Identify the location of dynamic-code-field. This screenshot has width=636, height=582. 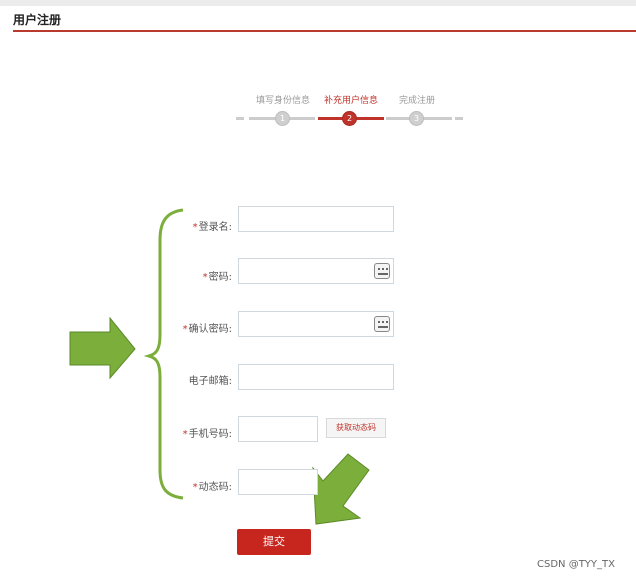
(278, 482).